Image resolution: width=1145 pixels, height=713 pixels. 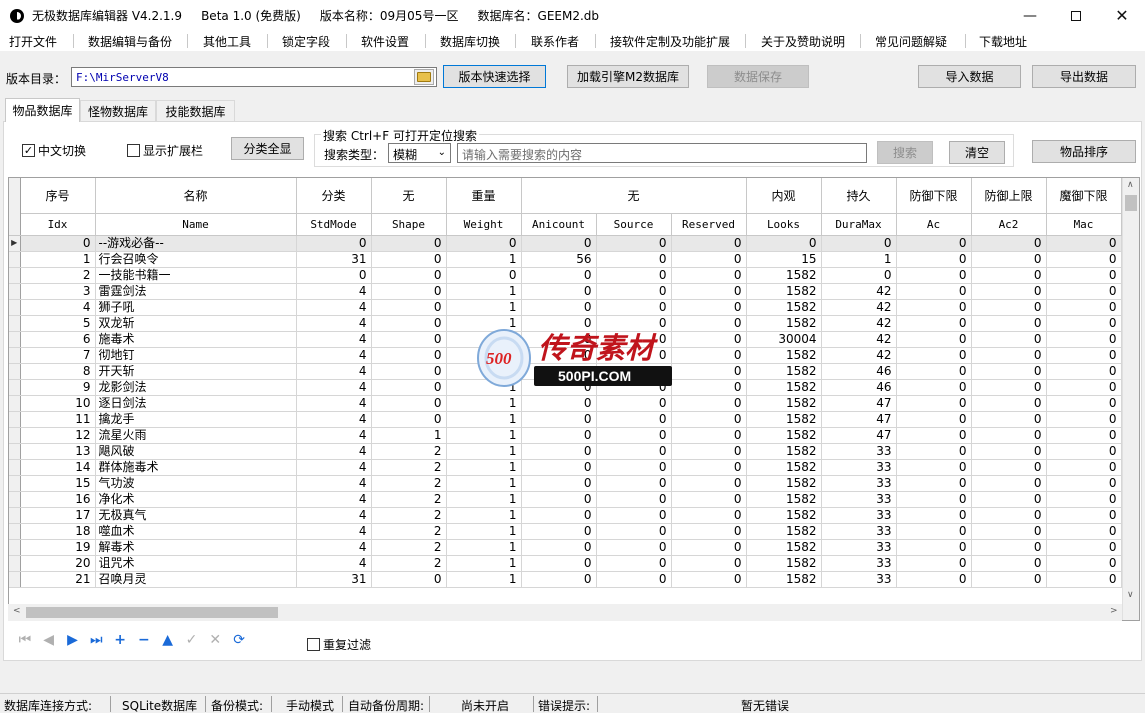 I want to click on cancel-record-icon: ✕, so click(x=215, y=640).